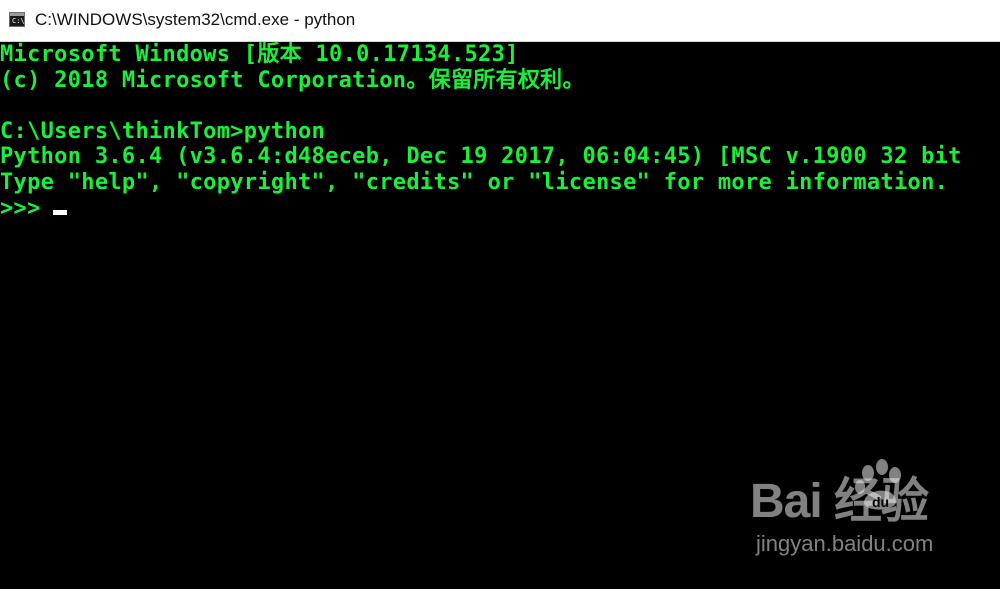  I want to click on title-bar: C:\ C:\WINDOWS\system32\cmd.exe - python, so click(500, 21).